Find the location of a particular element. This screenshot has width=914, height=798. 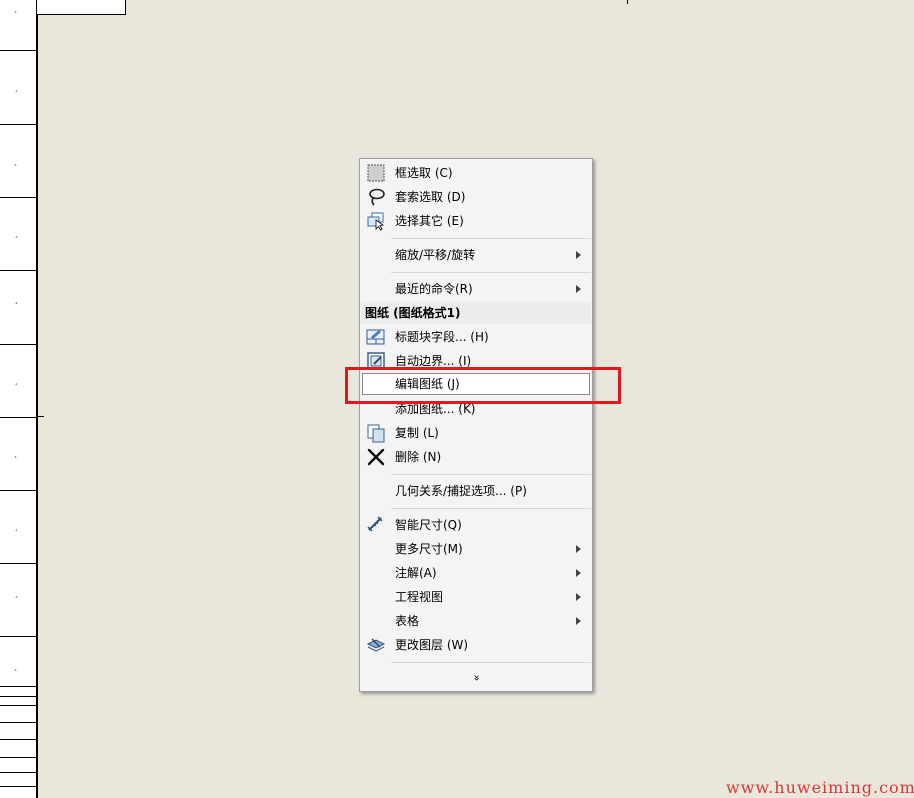

select-other-icon is located at coordinates (376, 221).